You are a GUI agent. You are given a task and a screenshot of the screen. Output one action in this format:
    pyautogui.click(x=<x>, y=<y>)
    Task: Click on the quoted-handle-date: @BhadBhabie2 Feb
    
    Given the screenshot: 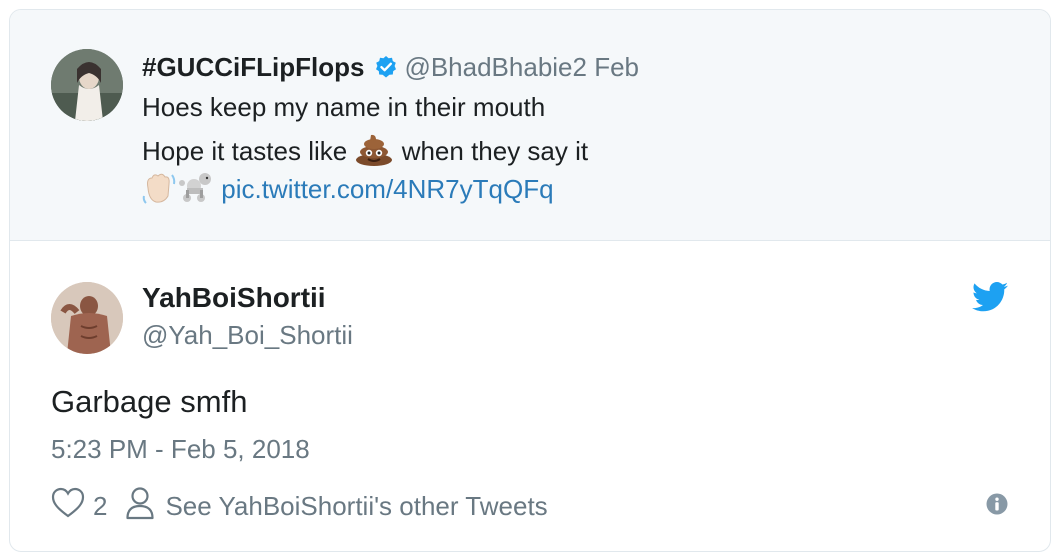 What is the action you would take?
    pyautogui.click(x=521, y=67)
    